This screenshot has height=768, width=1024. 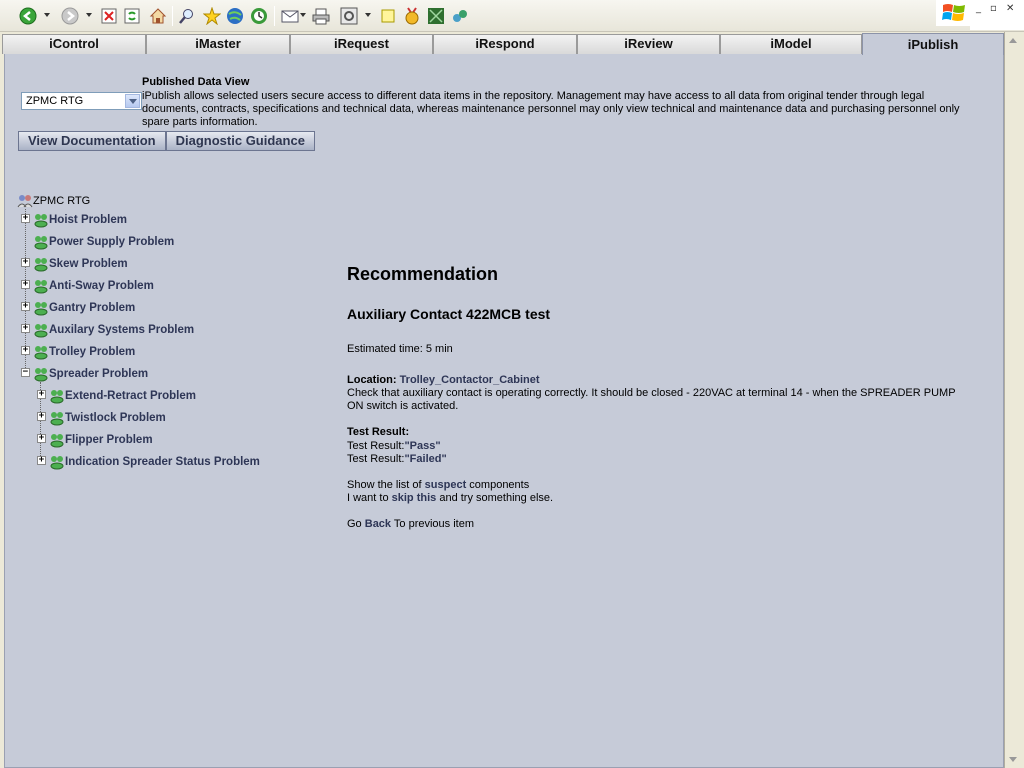 I want to click on tree-item-auxilary-systems: + Auxilary Systems Problem, so click(x=107, y=330).